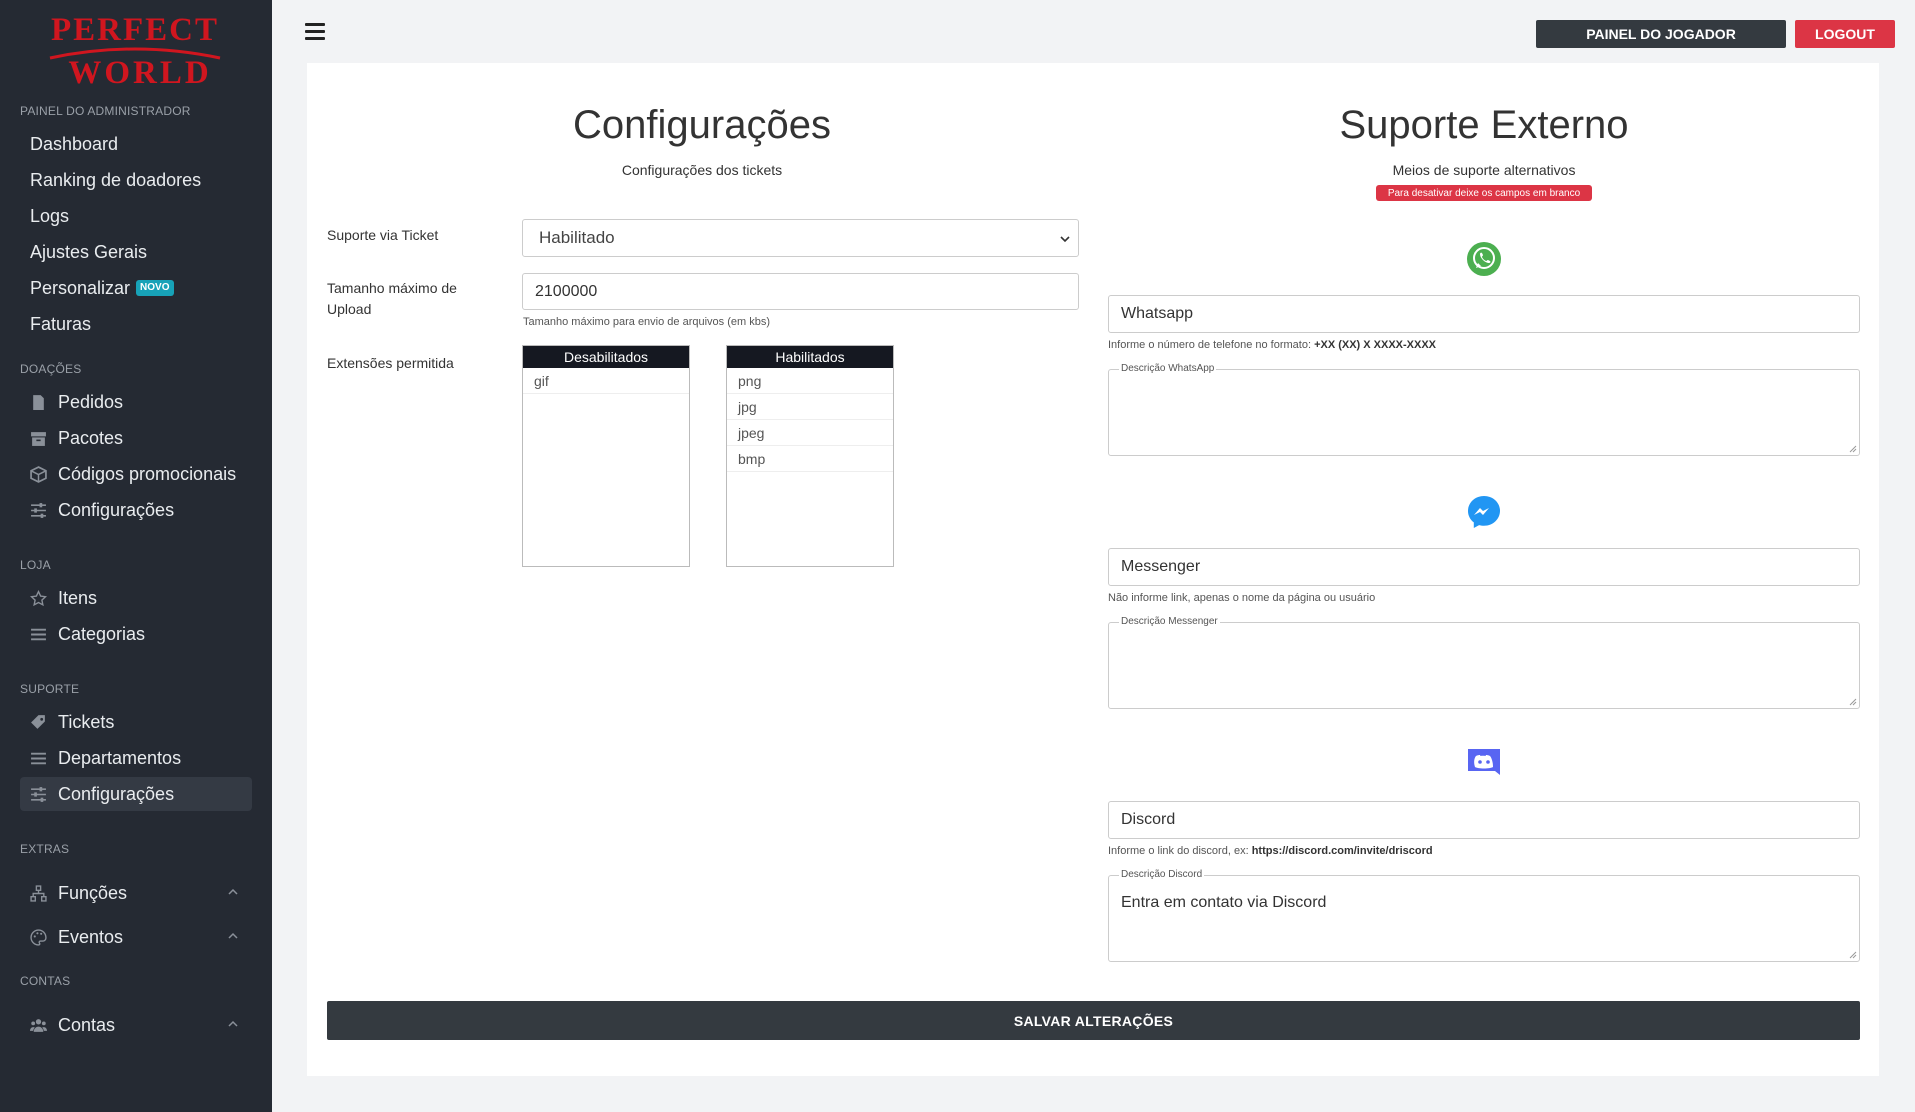 The image size is (1915, 1112). I want to click on nav-label: Pedidos, so click(91, 401).